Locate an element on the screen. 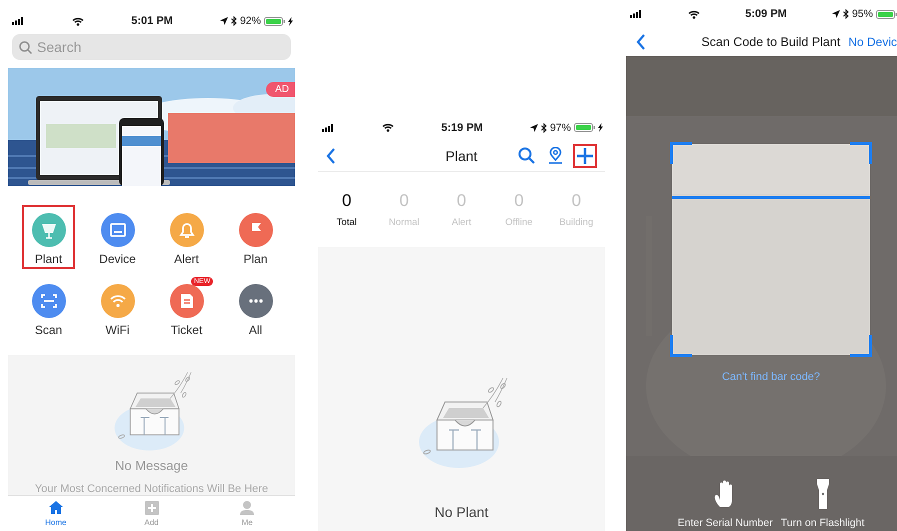 This screenshot has width=897, height=531. home-icon is located at coordinates (56, 508).